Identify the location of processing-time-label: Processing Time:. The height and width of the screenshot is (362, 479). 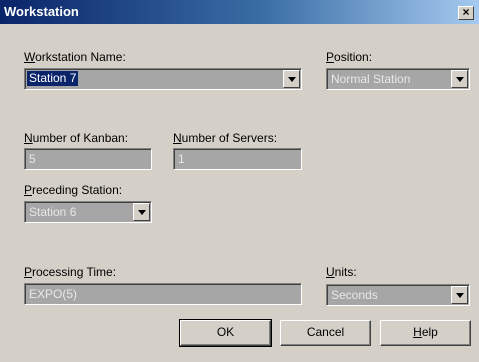
(70, 272).